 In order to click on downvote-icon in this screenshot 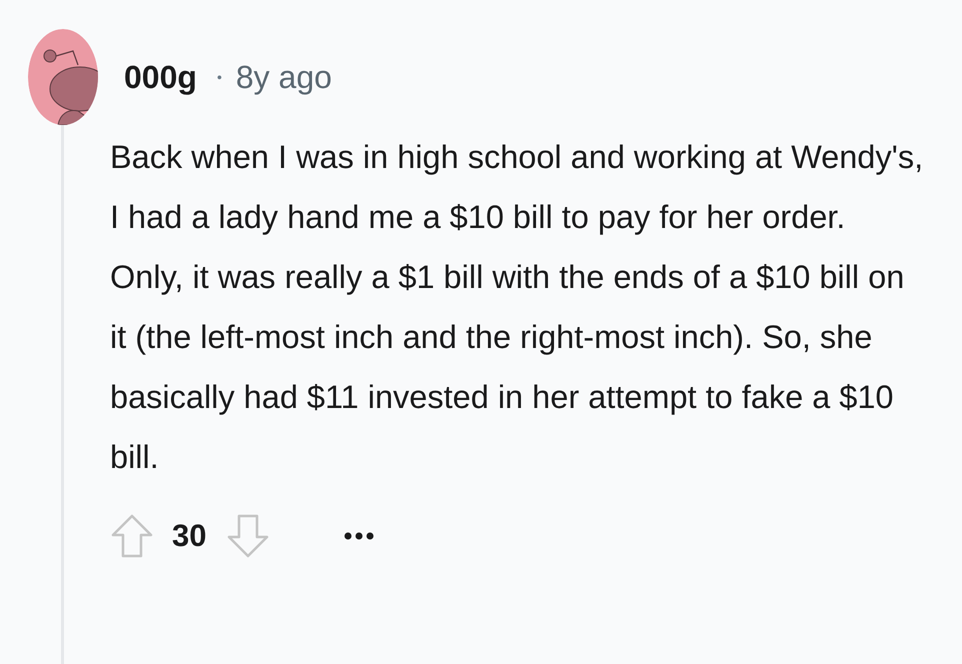, I will do `click(248, 536)`.